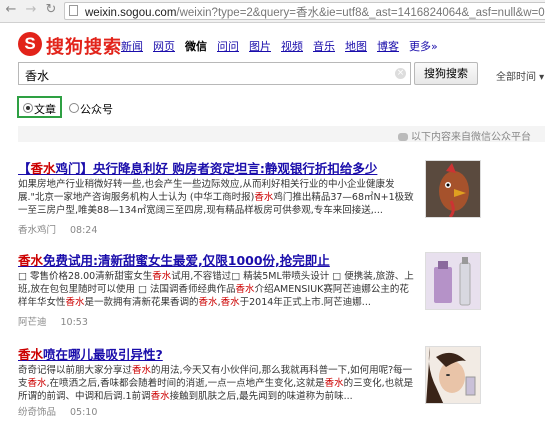 The height and width of the screenshot is (424, 545). Describe the element at coordinates (73, 10) in the screenshot. I see `page-icon` at that location.